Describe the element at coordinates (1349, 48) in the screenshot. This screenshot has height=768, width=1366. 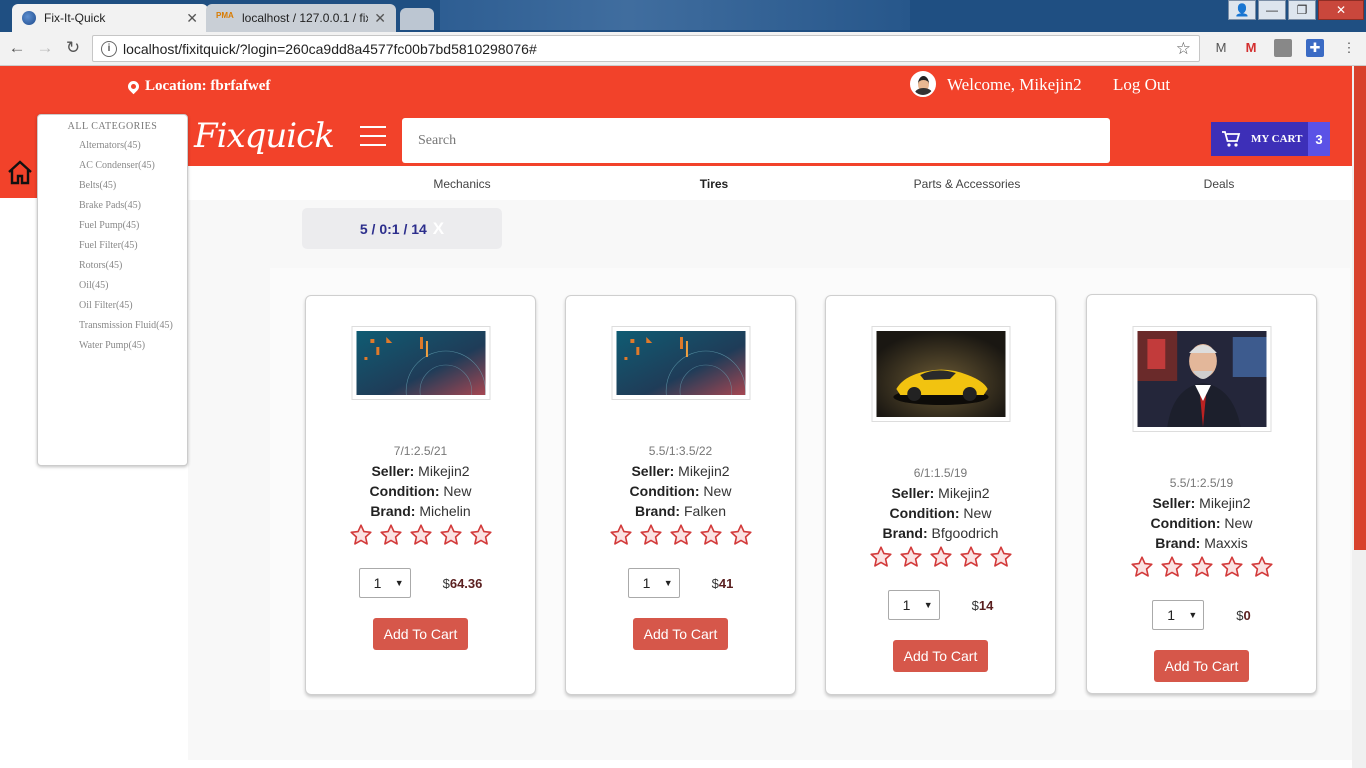
I see `menu-dots-icon: ⋮` at that location.